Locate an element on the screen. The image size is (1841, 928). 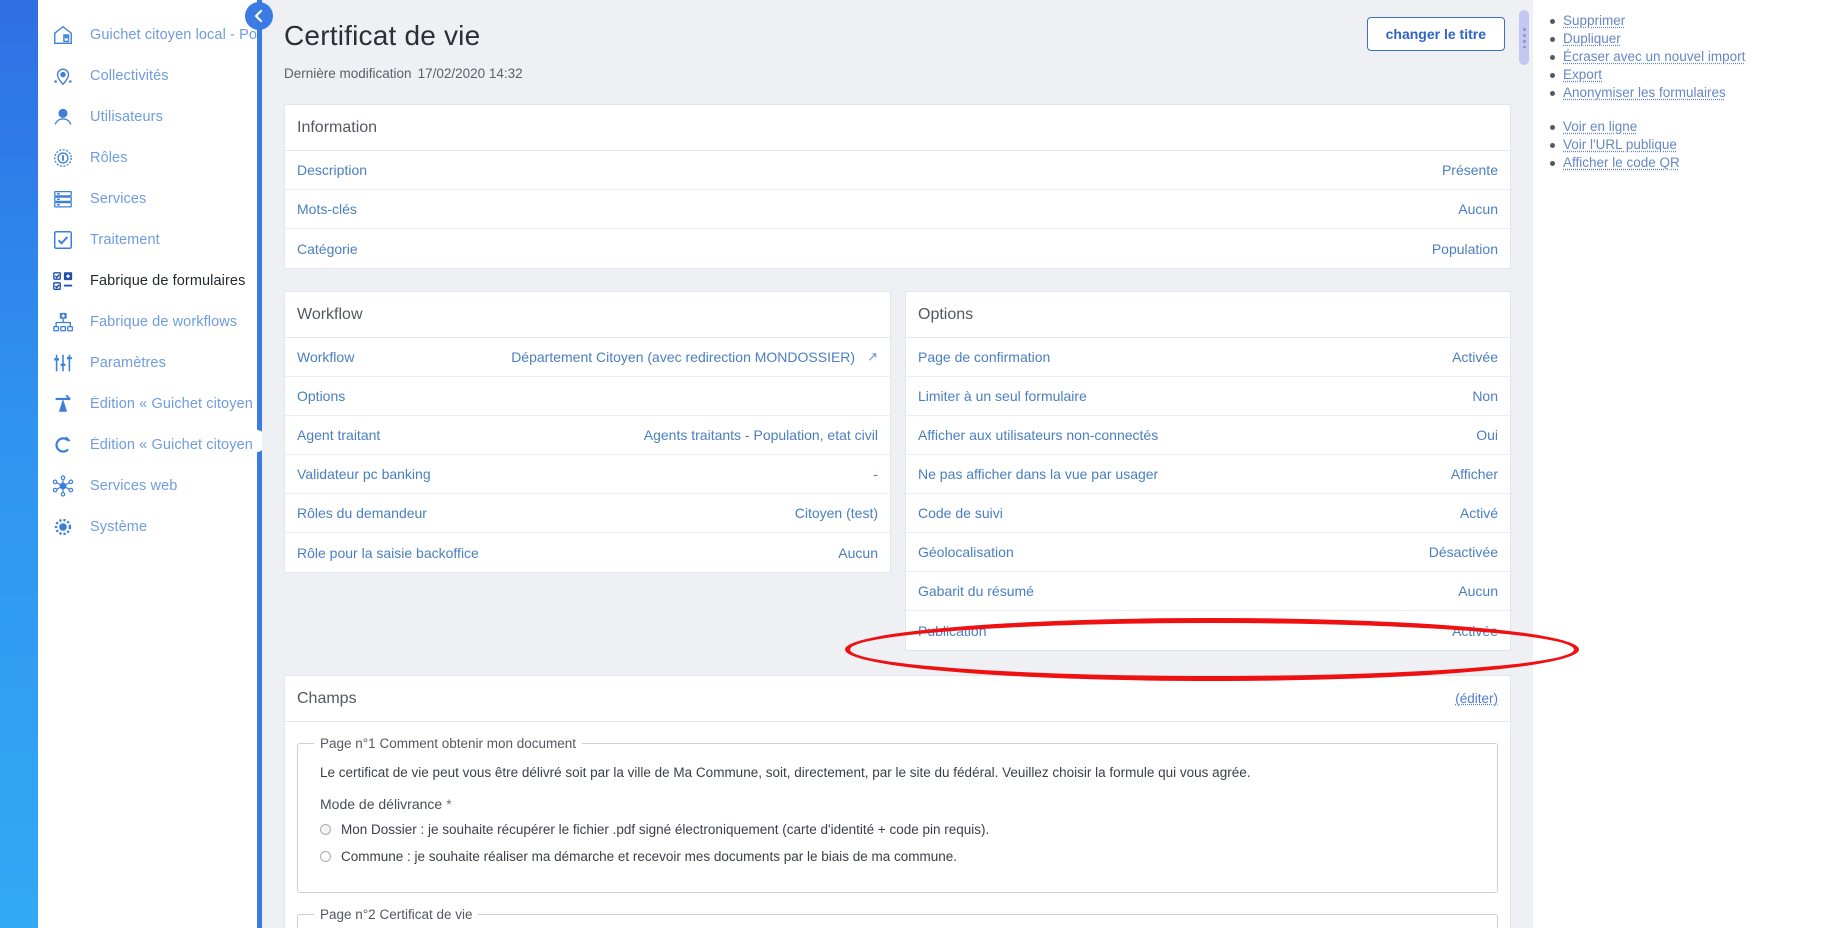
kv-row: Options is located at coordinates (587, 396).